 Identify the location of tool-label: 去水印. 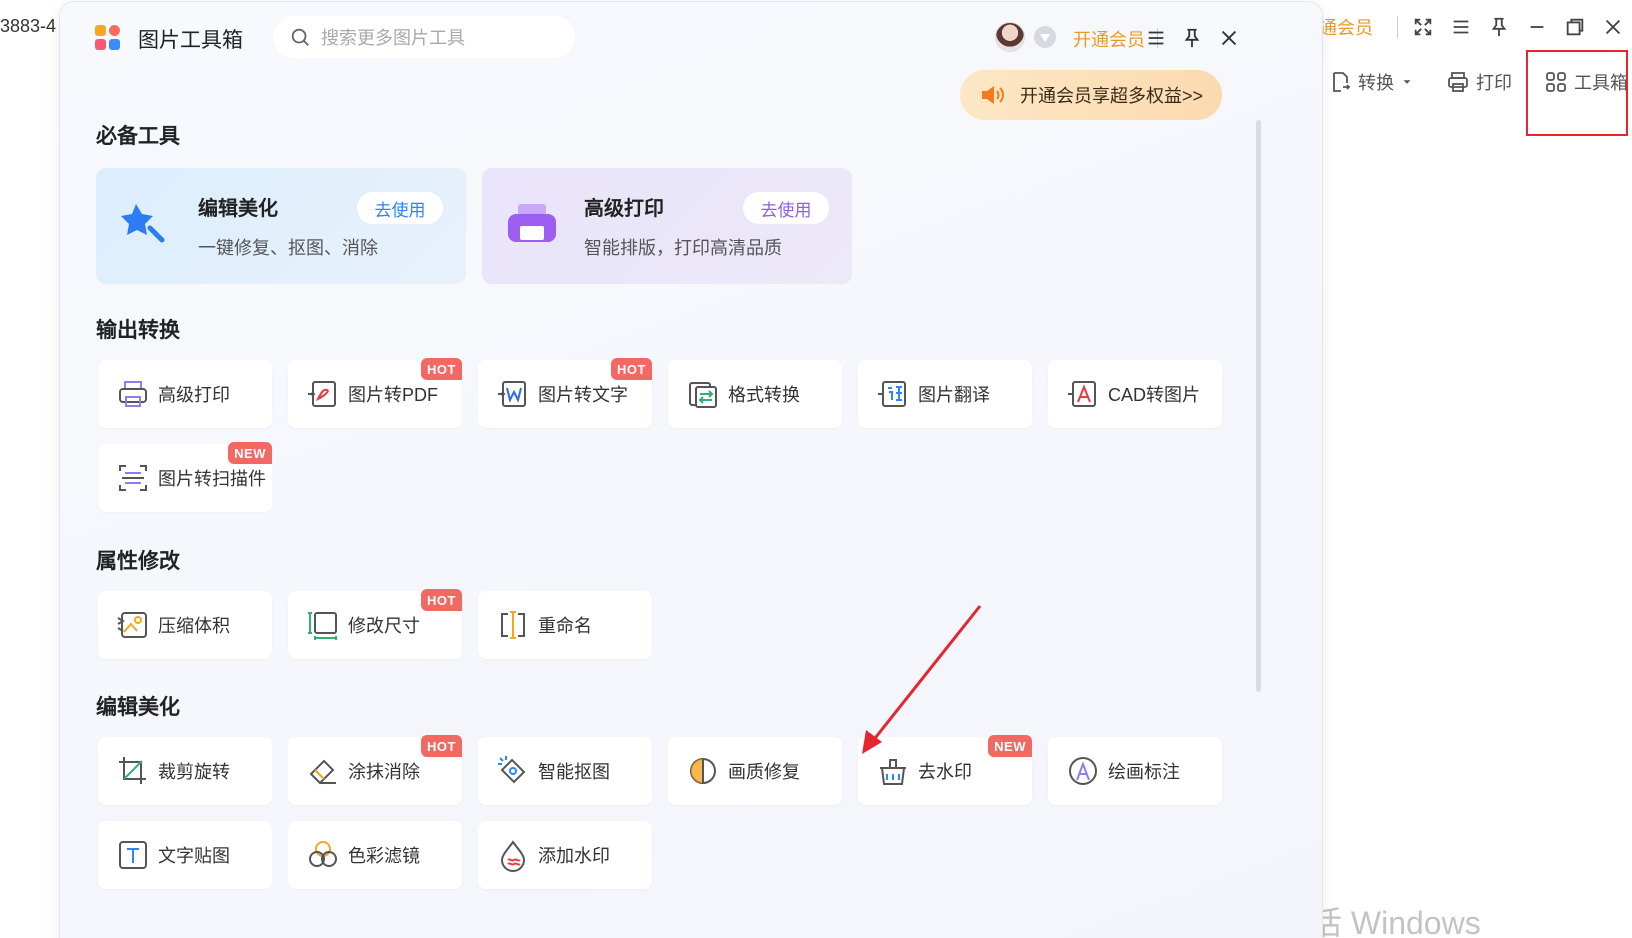
(945, 772).